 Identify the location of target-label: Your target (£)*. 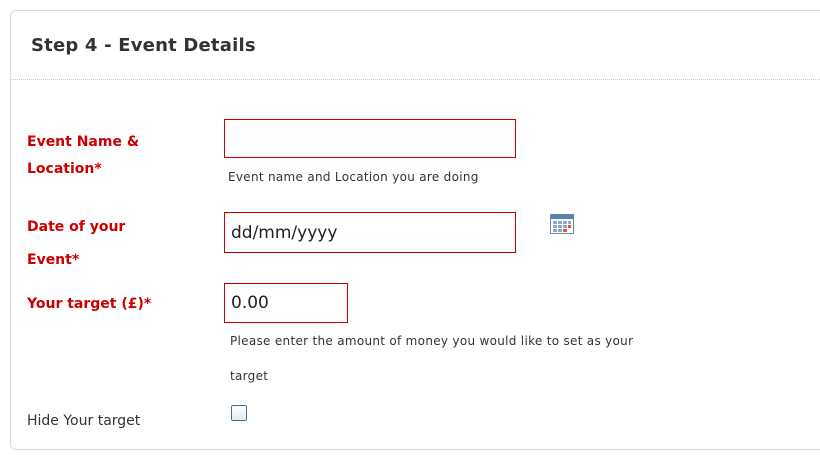
(89, 304).